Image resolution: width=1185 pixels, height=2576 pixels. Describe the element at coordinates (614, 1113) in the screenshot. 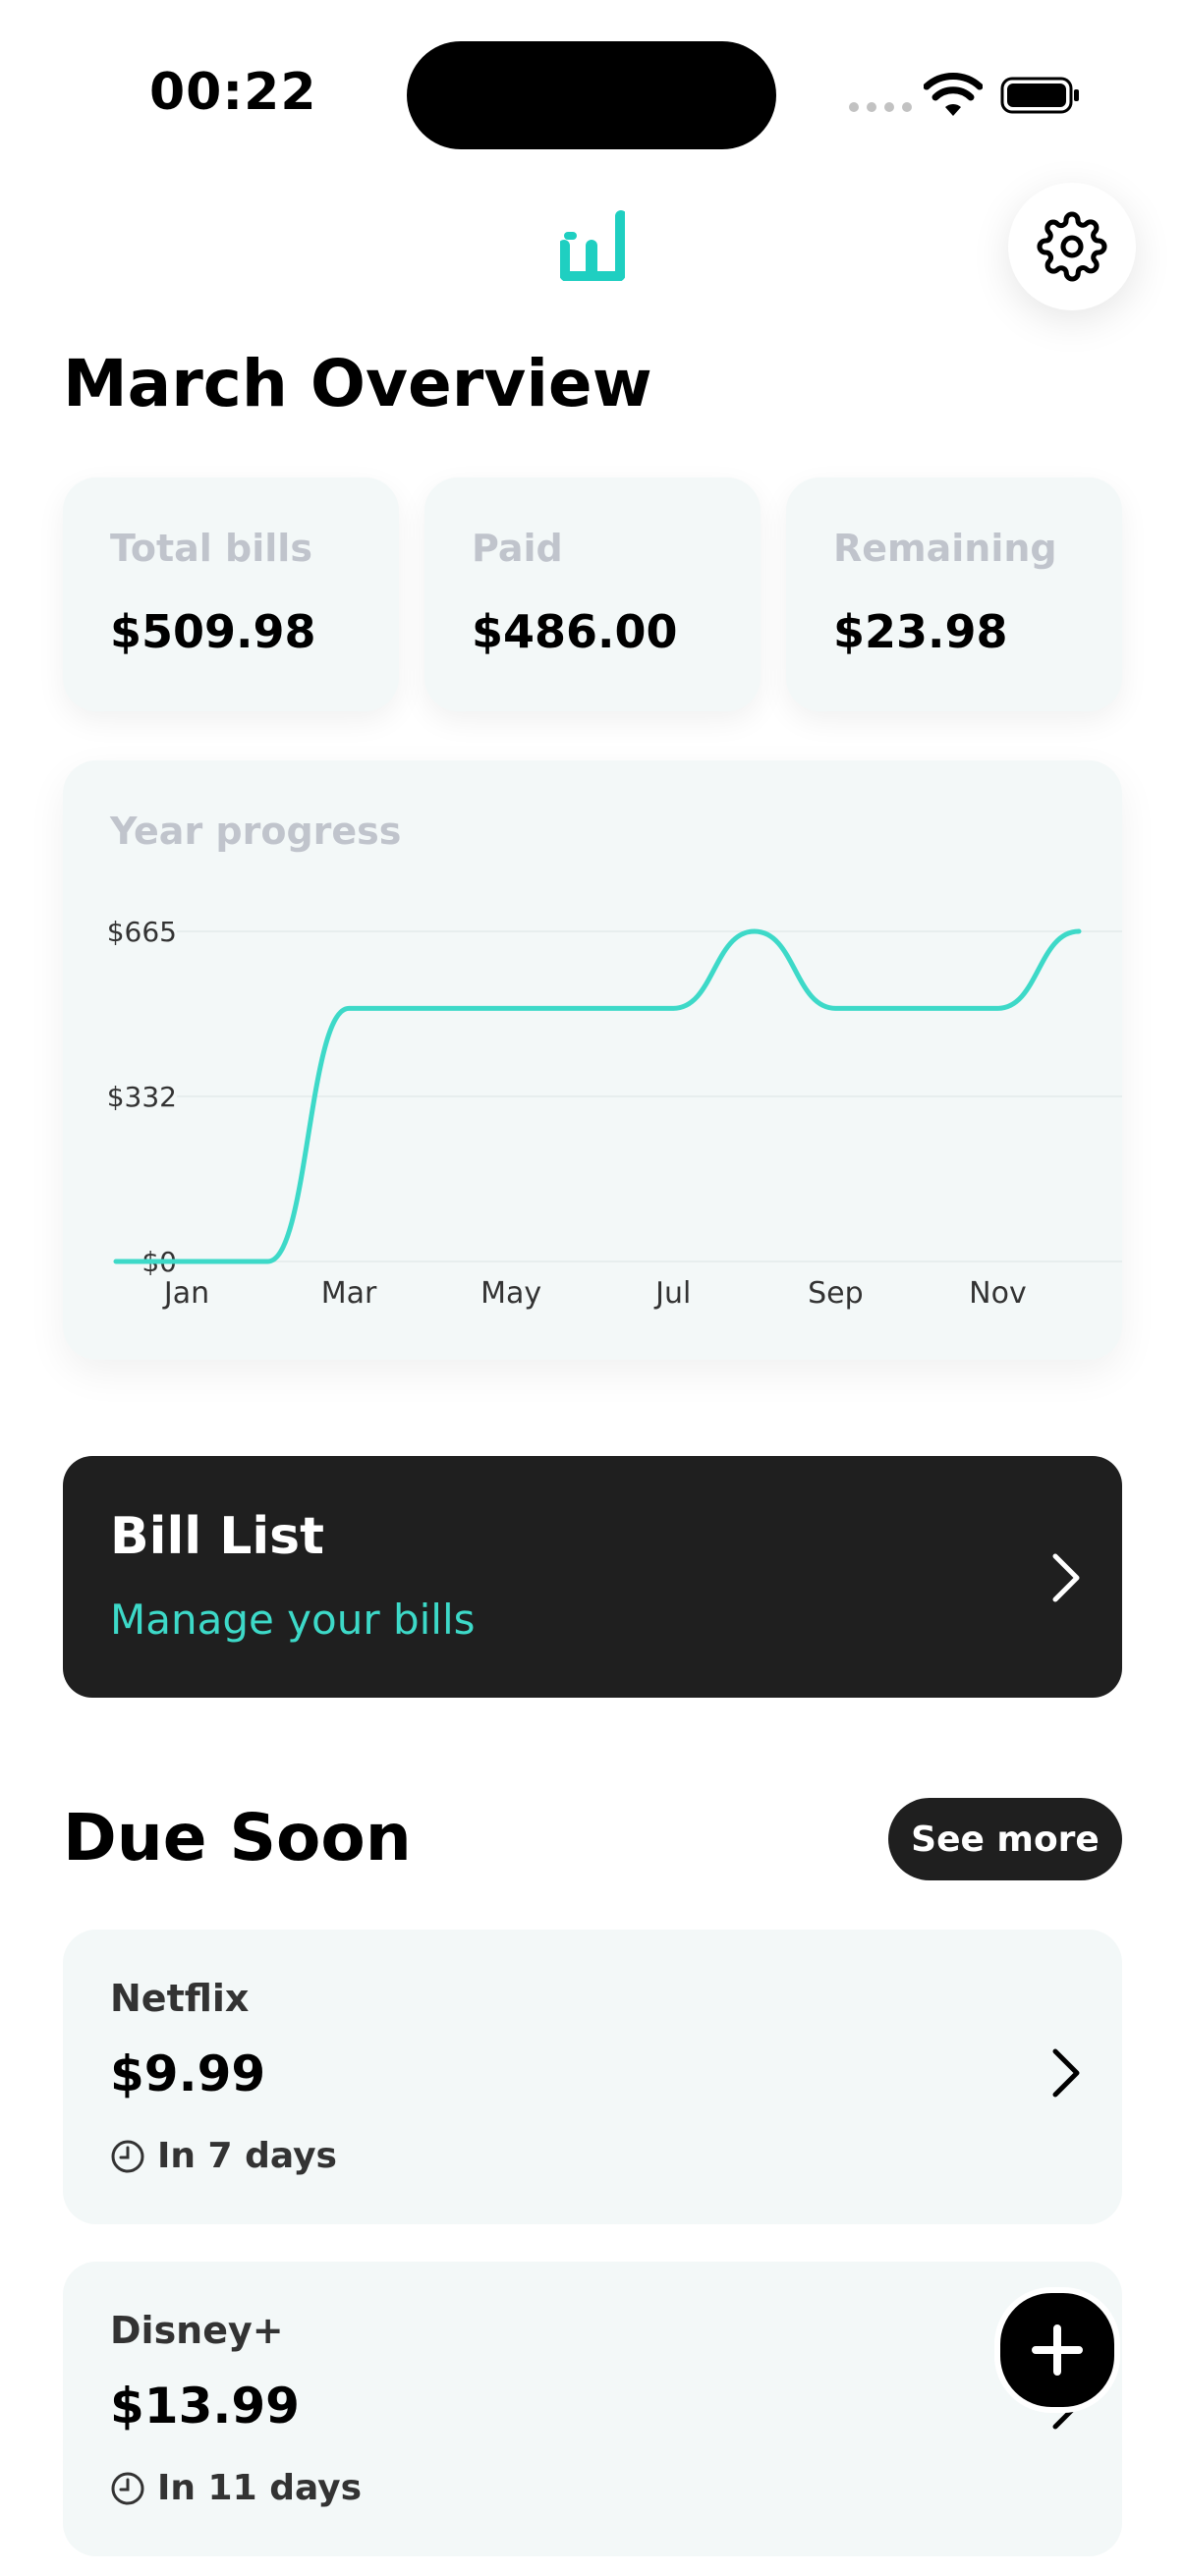

I see `year-progress-chart: $0$332$665Jan Mar May Jul Sep Nov` at that location.